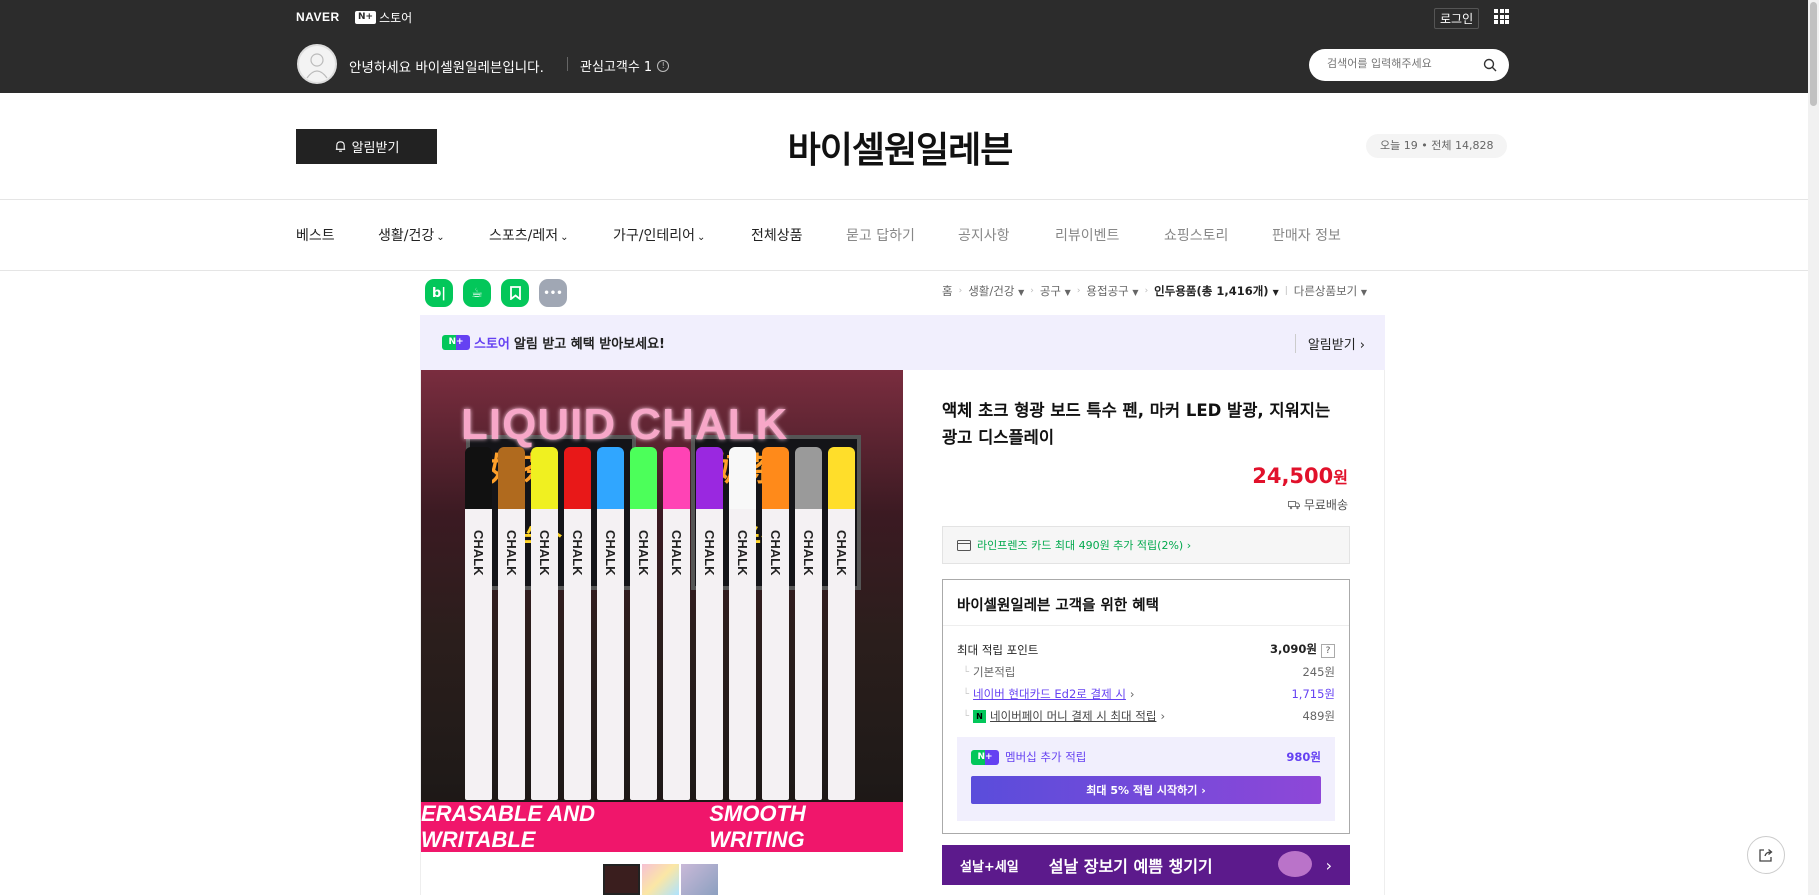 This screenshot has width=1819, height=895. I want to click on image-banner-left: ERASABLE AND WRITABLE, so click(508, 826).